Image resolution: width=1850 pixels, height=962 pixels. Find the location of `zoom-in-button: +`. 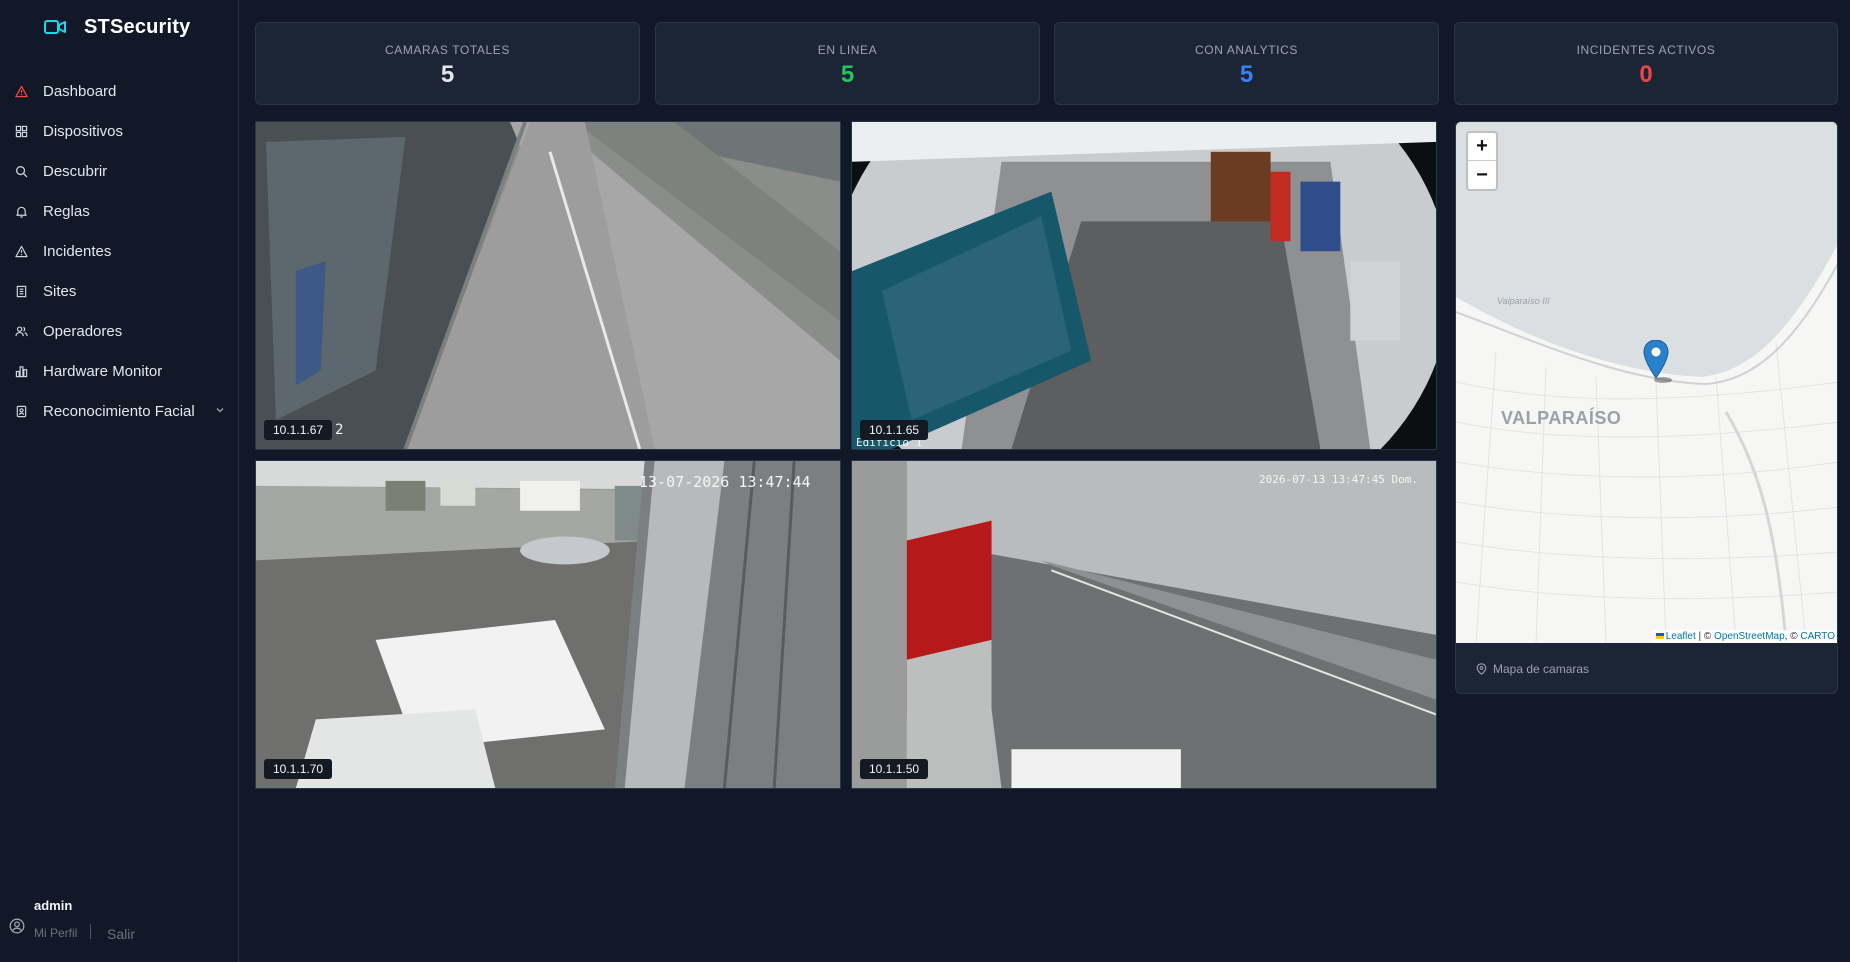

zoom-in-button: + is located at coordinates (1482, 147).